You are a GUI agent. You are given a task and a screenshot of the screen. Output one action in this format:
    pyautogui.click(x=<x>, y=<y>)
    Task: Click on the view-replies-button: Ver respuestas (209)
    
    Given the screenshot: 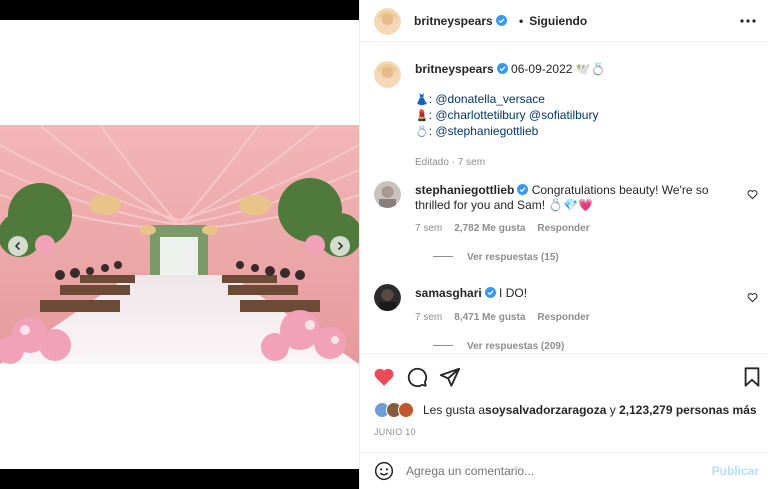 What is the action you would take?
    pyautogui.click(x=498, y=346)
    